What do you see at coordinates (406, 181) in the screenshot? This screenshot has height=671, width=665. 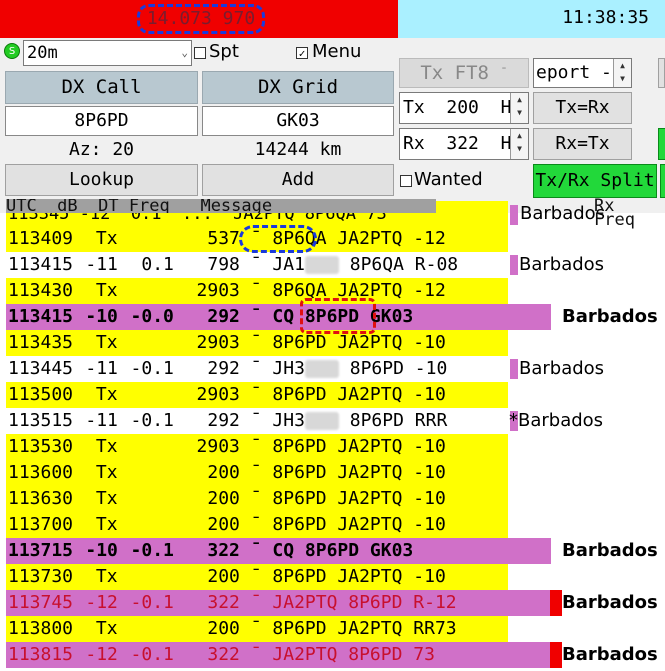 I see `wanted-checkbox` at bounding box center [406, 181].